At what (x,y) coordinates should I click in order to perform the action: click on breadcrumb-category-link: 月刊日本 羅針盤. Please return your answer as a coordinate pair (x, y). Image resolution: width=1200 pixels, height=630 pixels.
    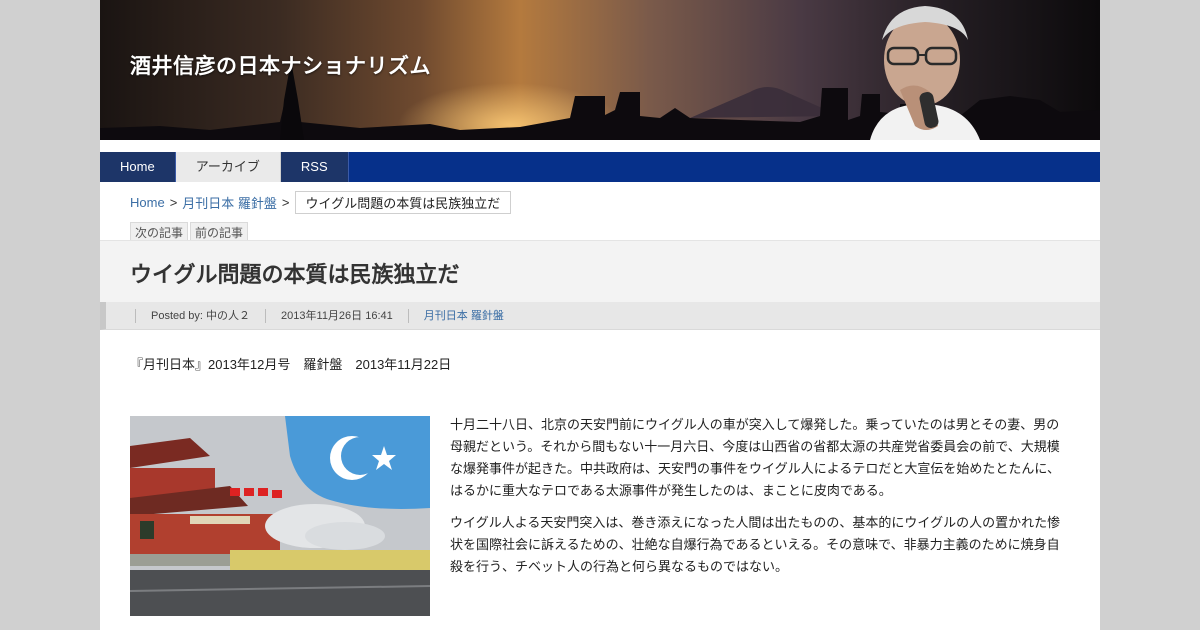
    Looking at the image, I should click on (229, 202).